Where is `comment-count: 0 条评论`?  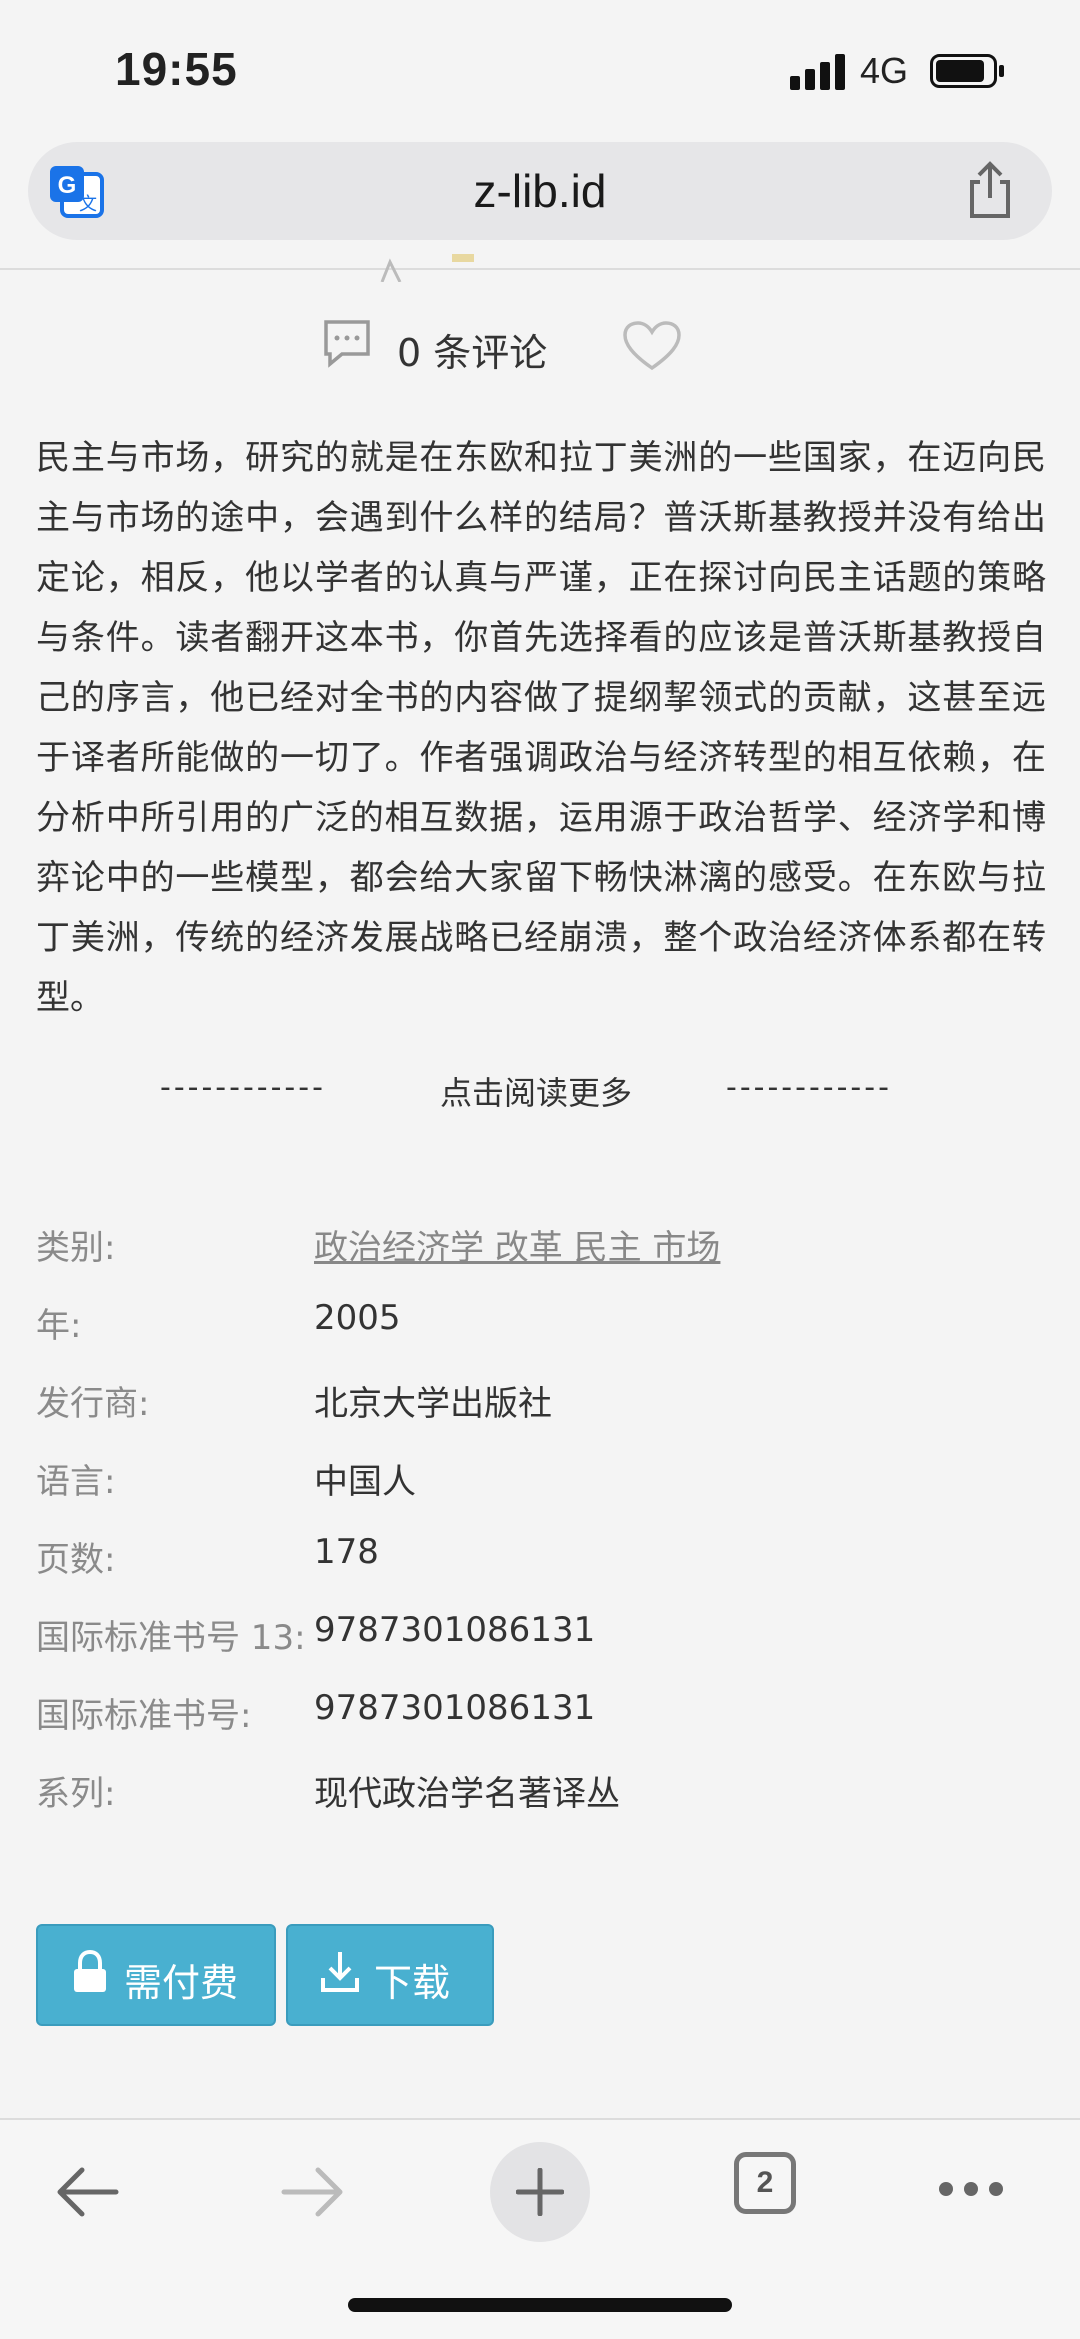 comment-count: 0 条评论 is located at coordinates (472, 349).